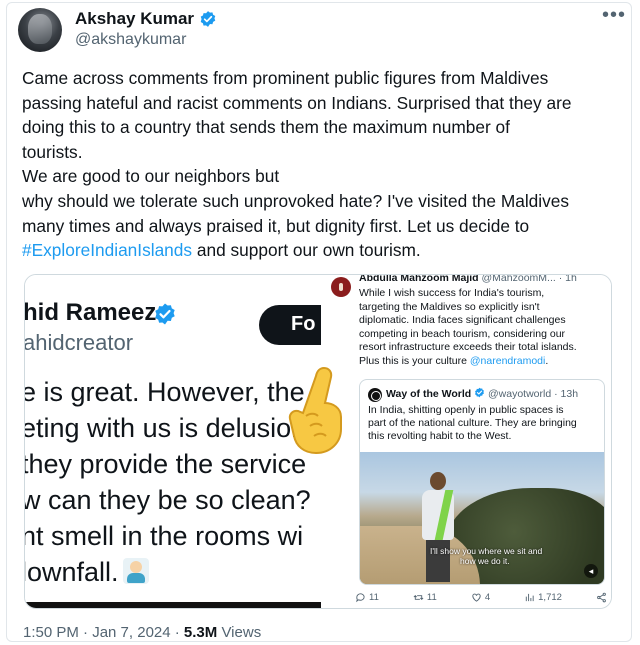  What do you see at coordinates (529, 598) in the screenshot?
I see `views-chart-icon` at bounding box center [529, 598].